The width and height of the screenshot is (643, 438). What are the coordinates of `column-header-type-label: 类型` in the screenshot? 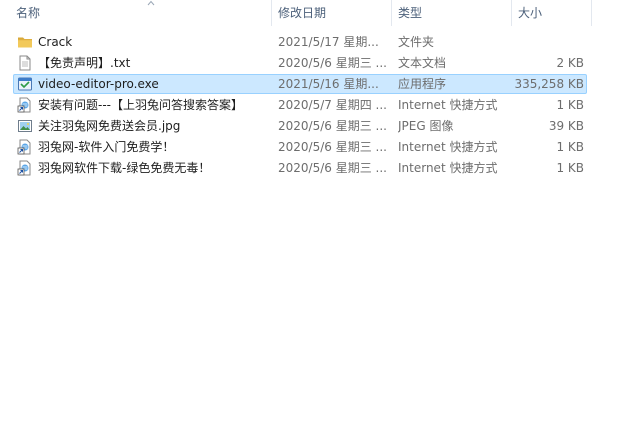 It's located at (410, 13).